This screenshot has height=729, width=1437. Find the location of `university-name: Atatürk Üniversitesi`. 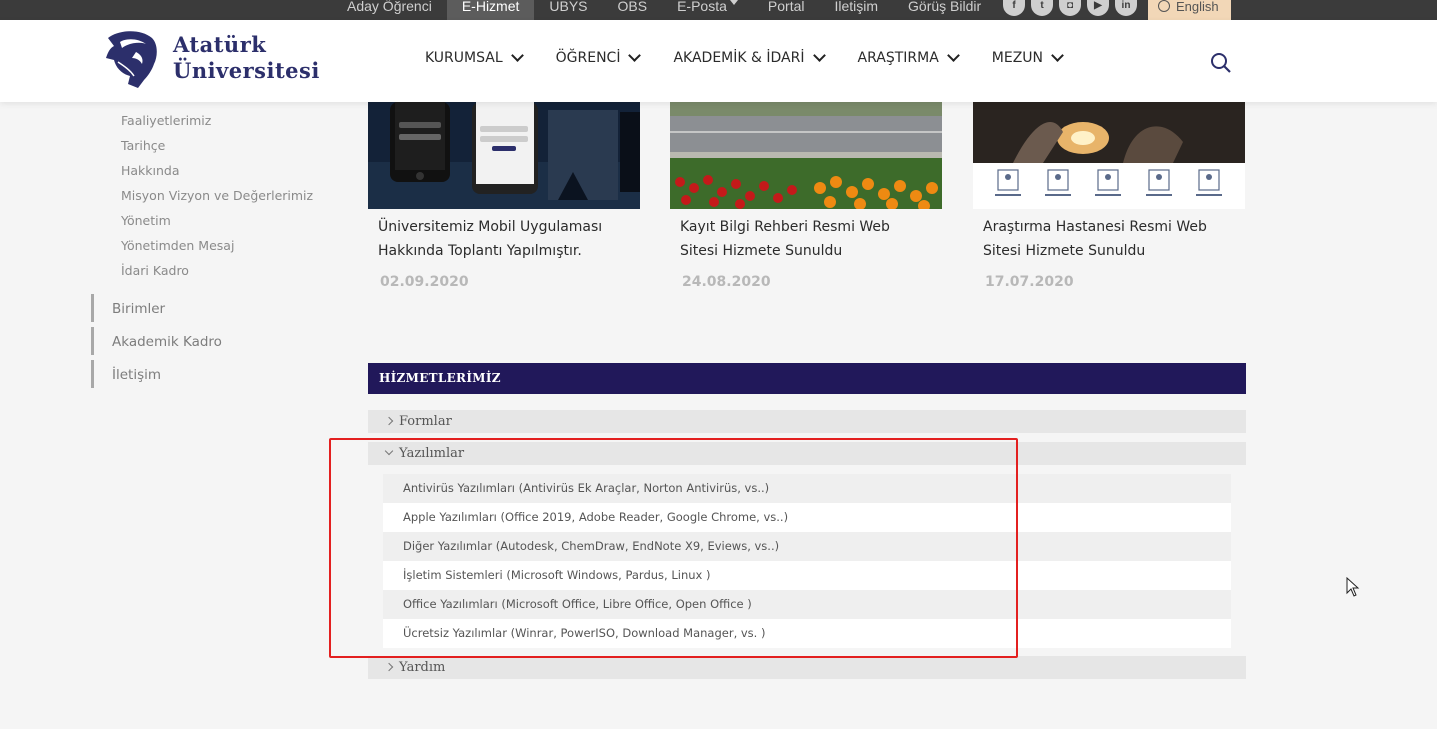

university-name: Atatürk Üniversitesi is located at coordinates (246, 58).